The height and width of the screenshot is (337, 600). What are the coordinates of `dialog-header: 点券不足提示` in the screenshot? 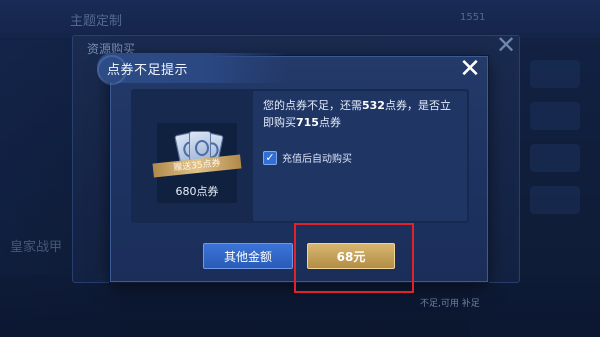 It's located at (192, 69).